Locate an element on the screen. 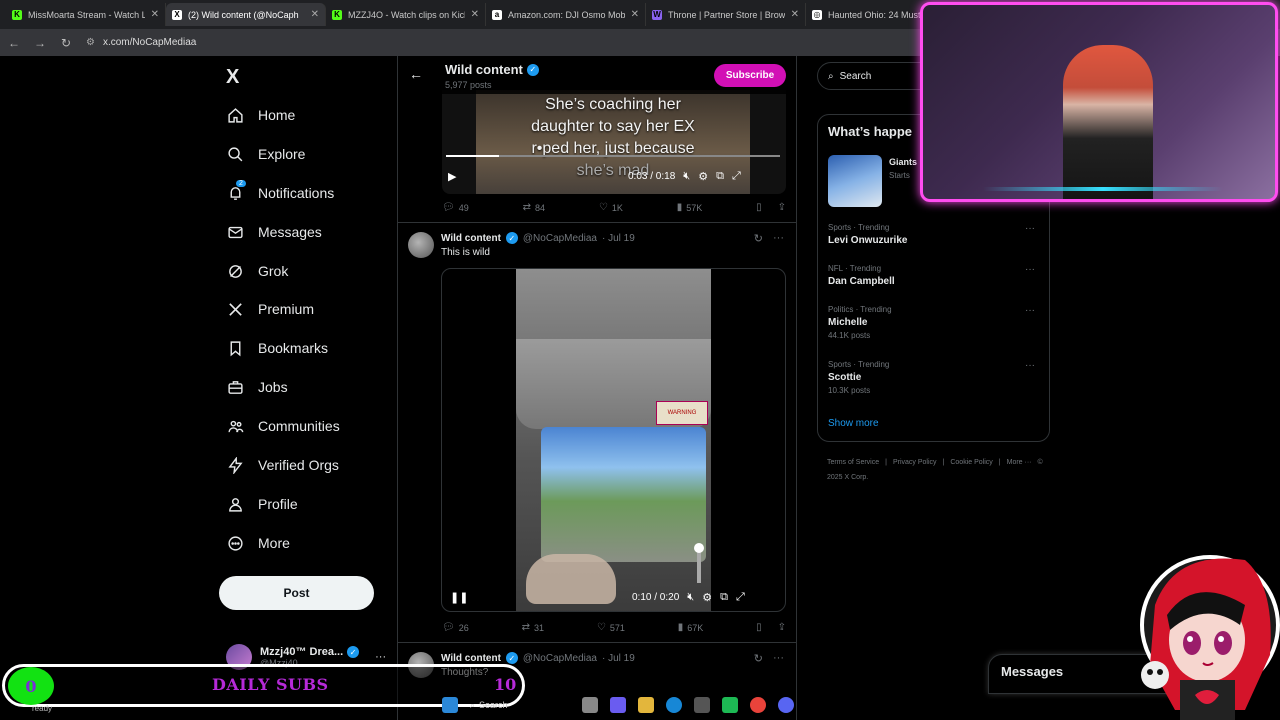 The image size is (1280, 720). nav-item-premium: Premium is located at coordinates (270, 309).